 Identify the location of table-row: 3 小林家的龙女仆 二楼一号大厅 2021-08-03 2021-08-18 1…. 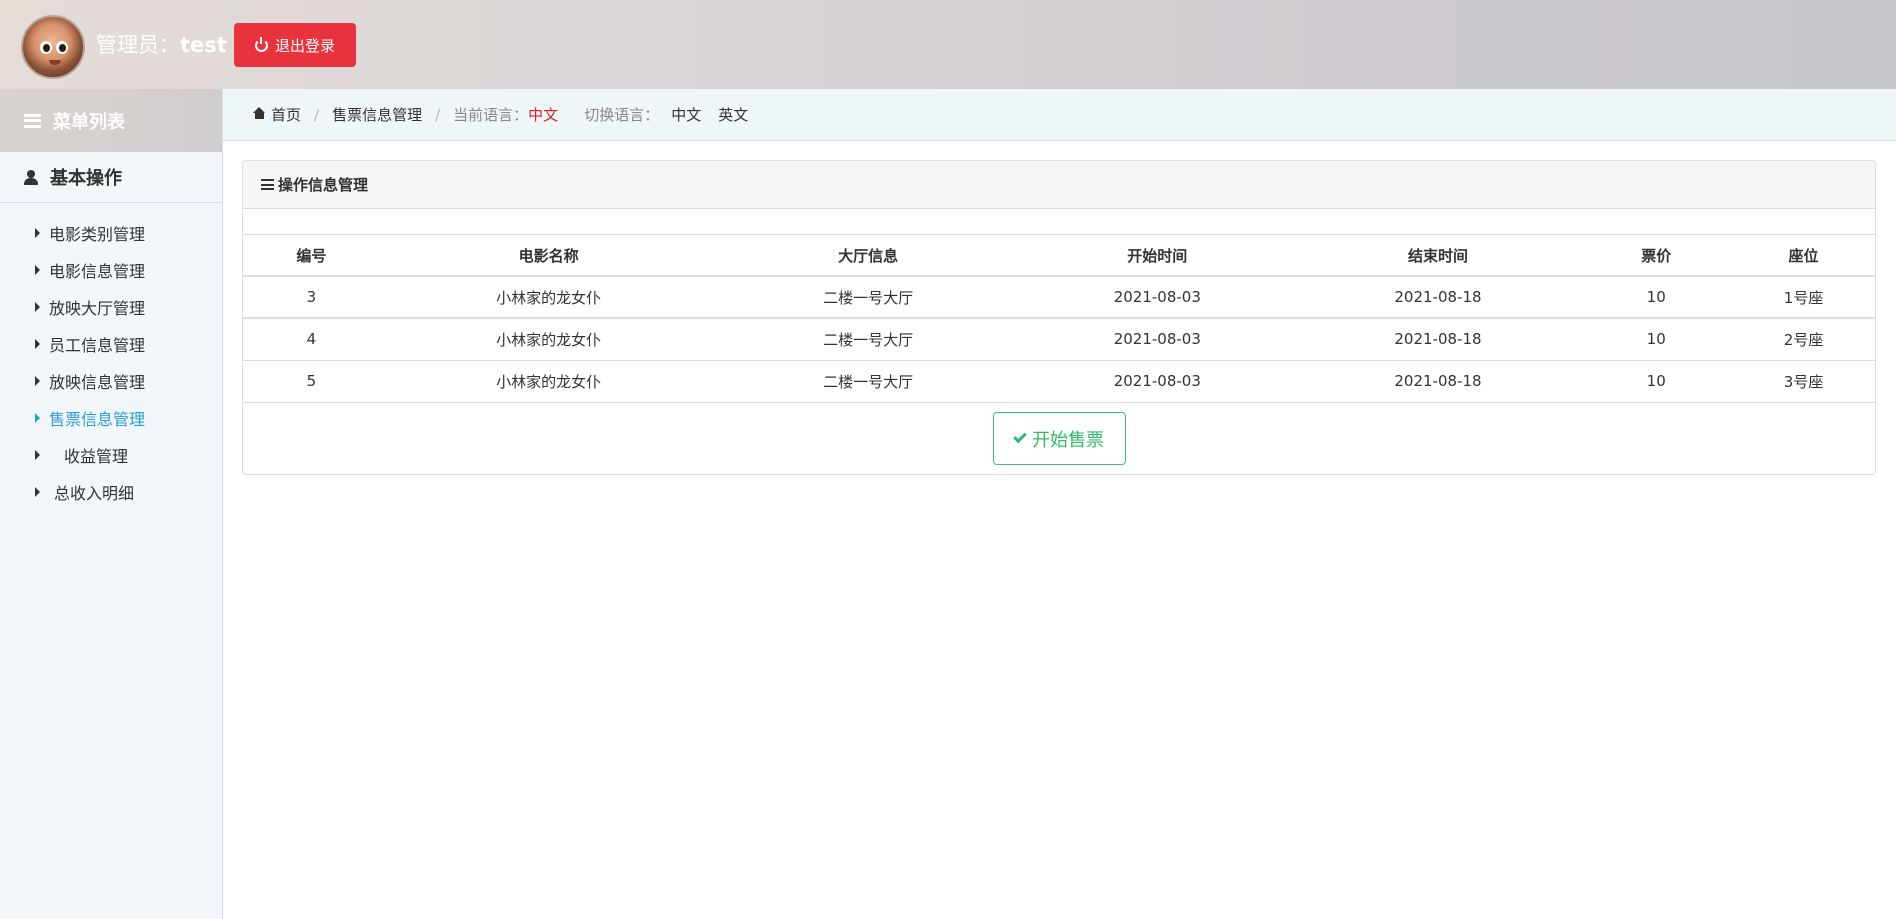
(1059, 297).